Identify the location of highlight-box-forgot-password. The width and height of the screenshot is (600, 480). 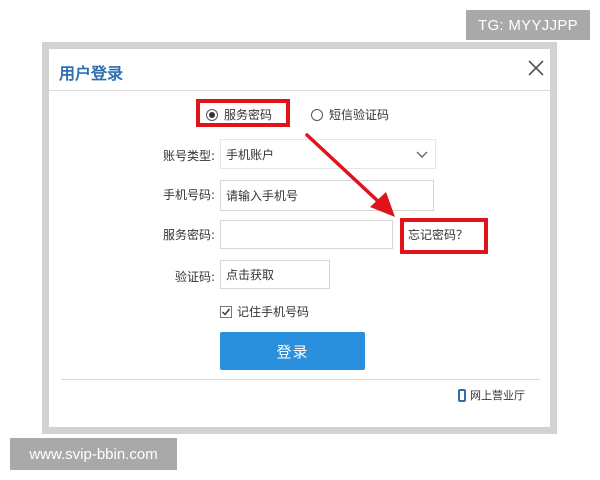
(444, 236).